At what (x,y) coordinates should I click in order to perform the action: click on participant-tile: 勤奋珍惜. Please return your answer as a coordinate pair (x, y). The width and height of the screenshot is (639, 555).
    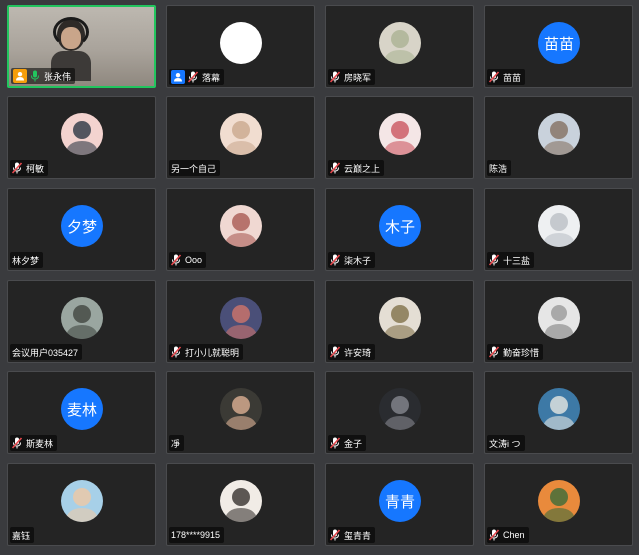
    Looking at the image, I should click on (558, 321).